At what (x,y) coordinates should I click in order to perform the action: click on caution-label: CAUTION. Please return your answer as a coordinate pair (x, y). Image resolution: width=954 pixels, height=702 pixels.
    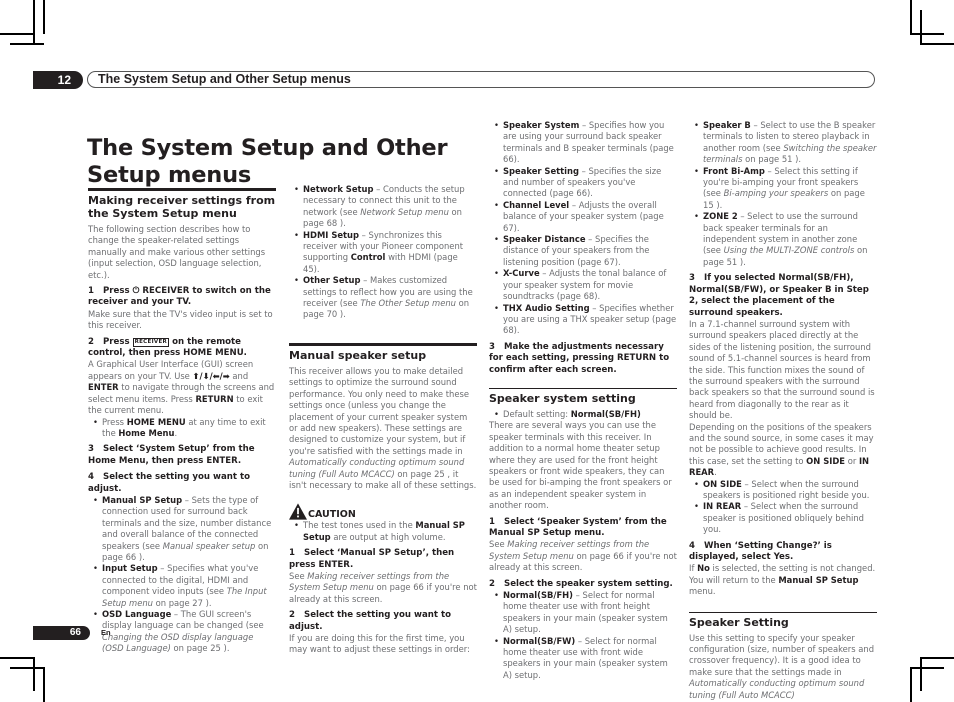
    Looking at the image, I should click on (332, 514).